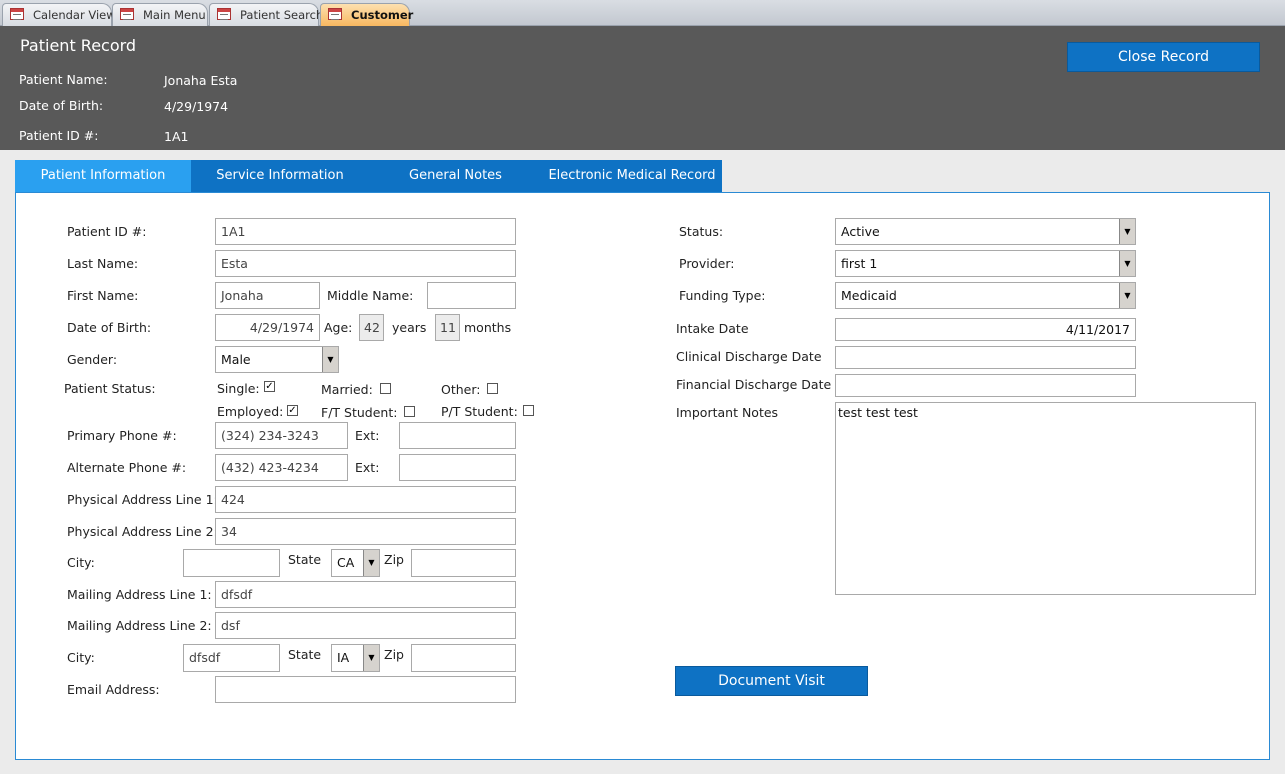  I want to click on patient-id-value: 1A1, so click(176, 136).